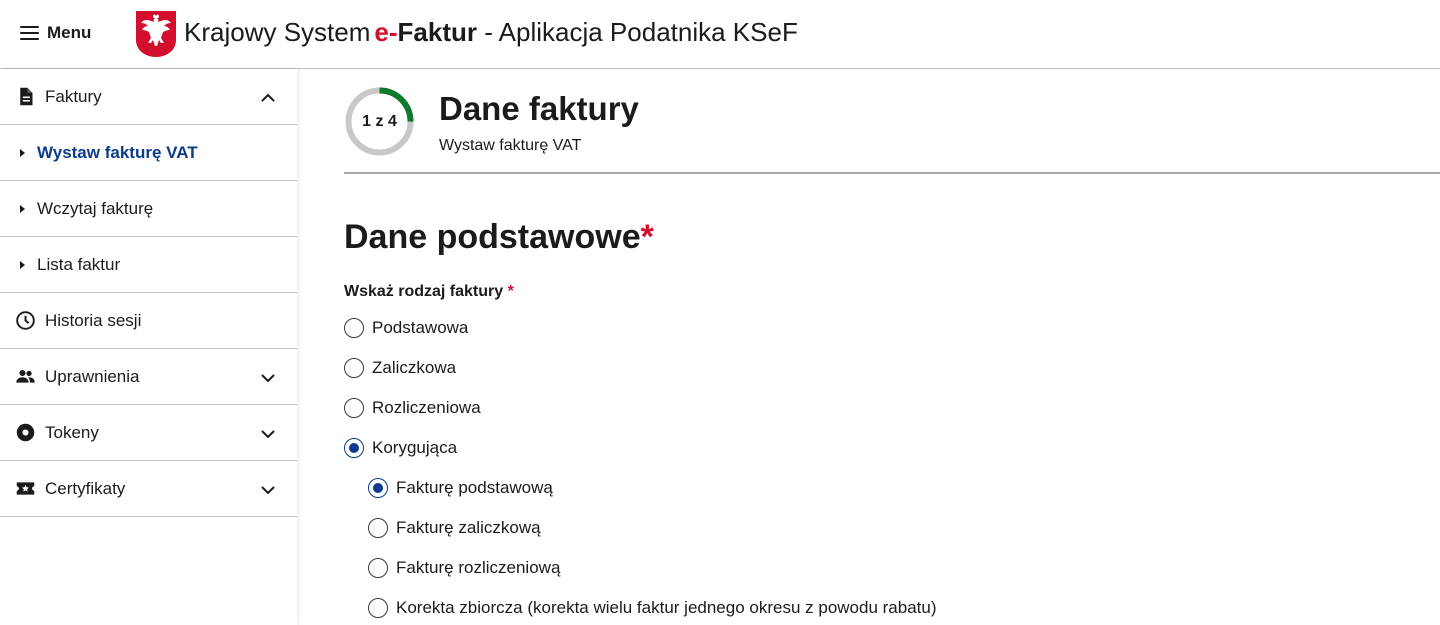  What do you see at coordinates (478, 567) in the screenshot?
I see `radio-label: Fakturę rozliczeniową` at bounding box center [478, 567].